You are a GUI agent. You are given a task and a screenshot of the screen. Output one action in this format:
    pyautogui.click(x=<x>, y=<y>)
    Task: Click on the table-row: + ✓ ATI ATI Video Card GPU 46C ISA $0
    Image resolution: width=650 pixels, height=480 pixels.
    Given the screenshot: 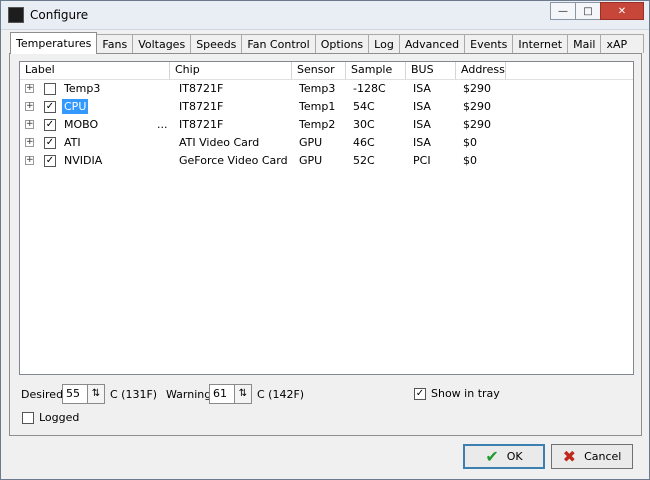 What is the action you would take?
    pyautogui.click(x=326, y=143)
    